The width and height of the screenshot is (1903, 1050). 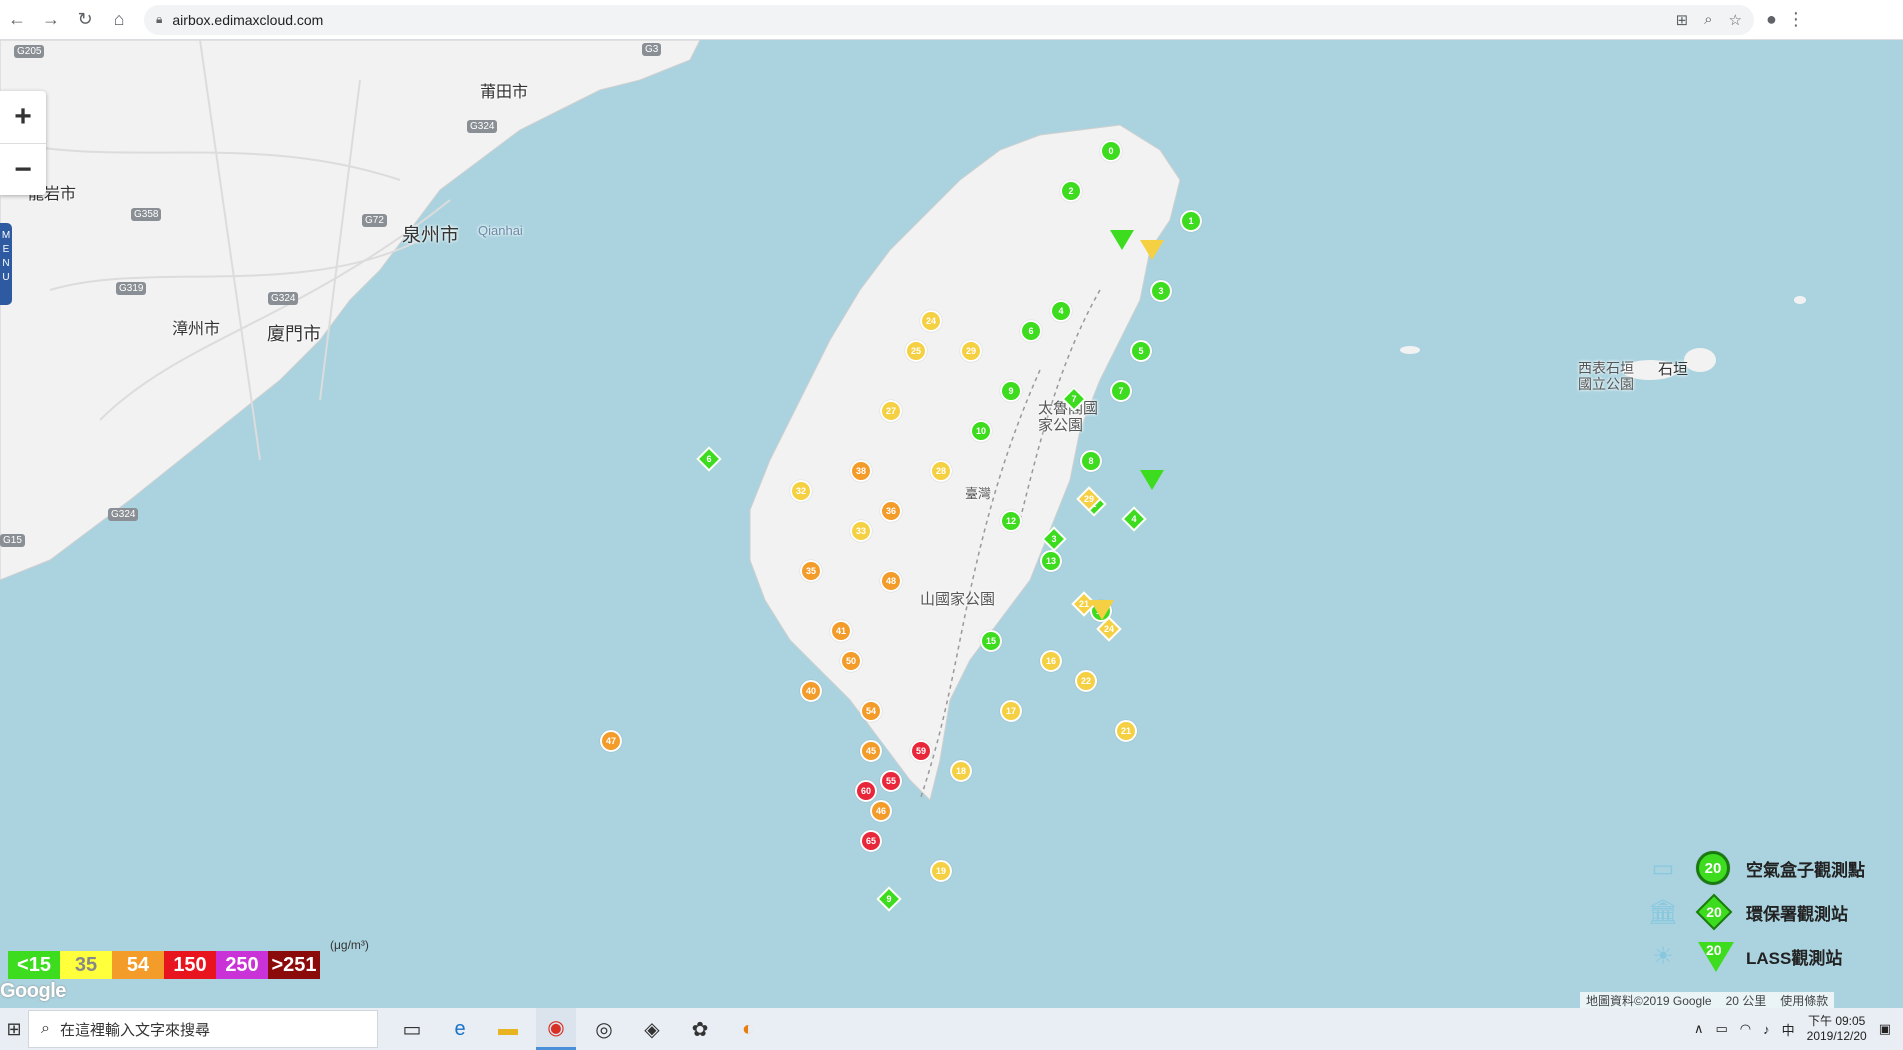 What do you see at coordinates (29, 51) in the screenshot?
I see `road-shield: G205` at bounding box center [29, 51].